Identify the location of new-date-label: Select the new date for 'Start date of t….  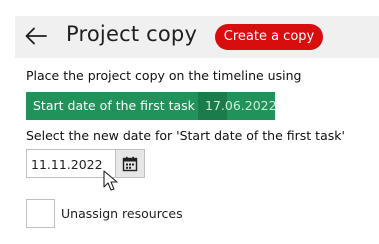
(185, 135).